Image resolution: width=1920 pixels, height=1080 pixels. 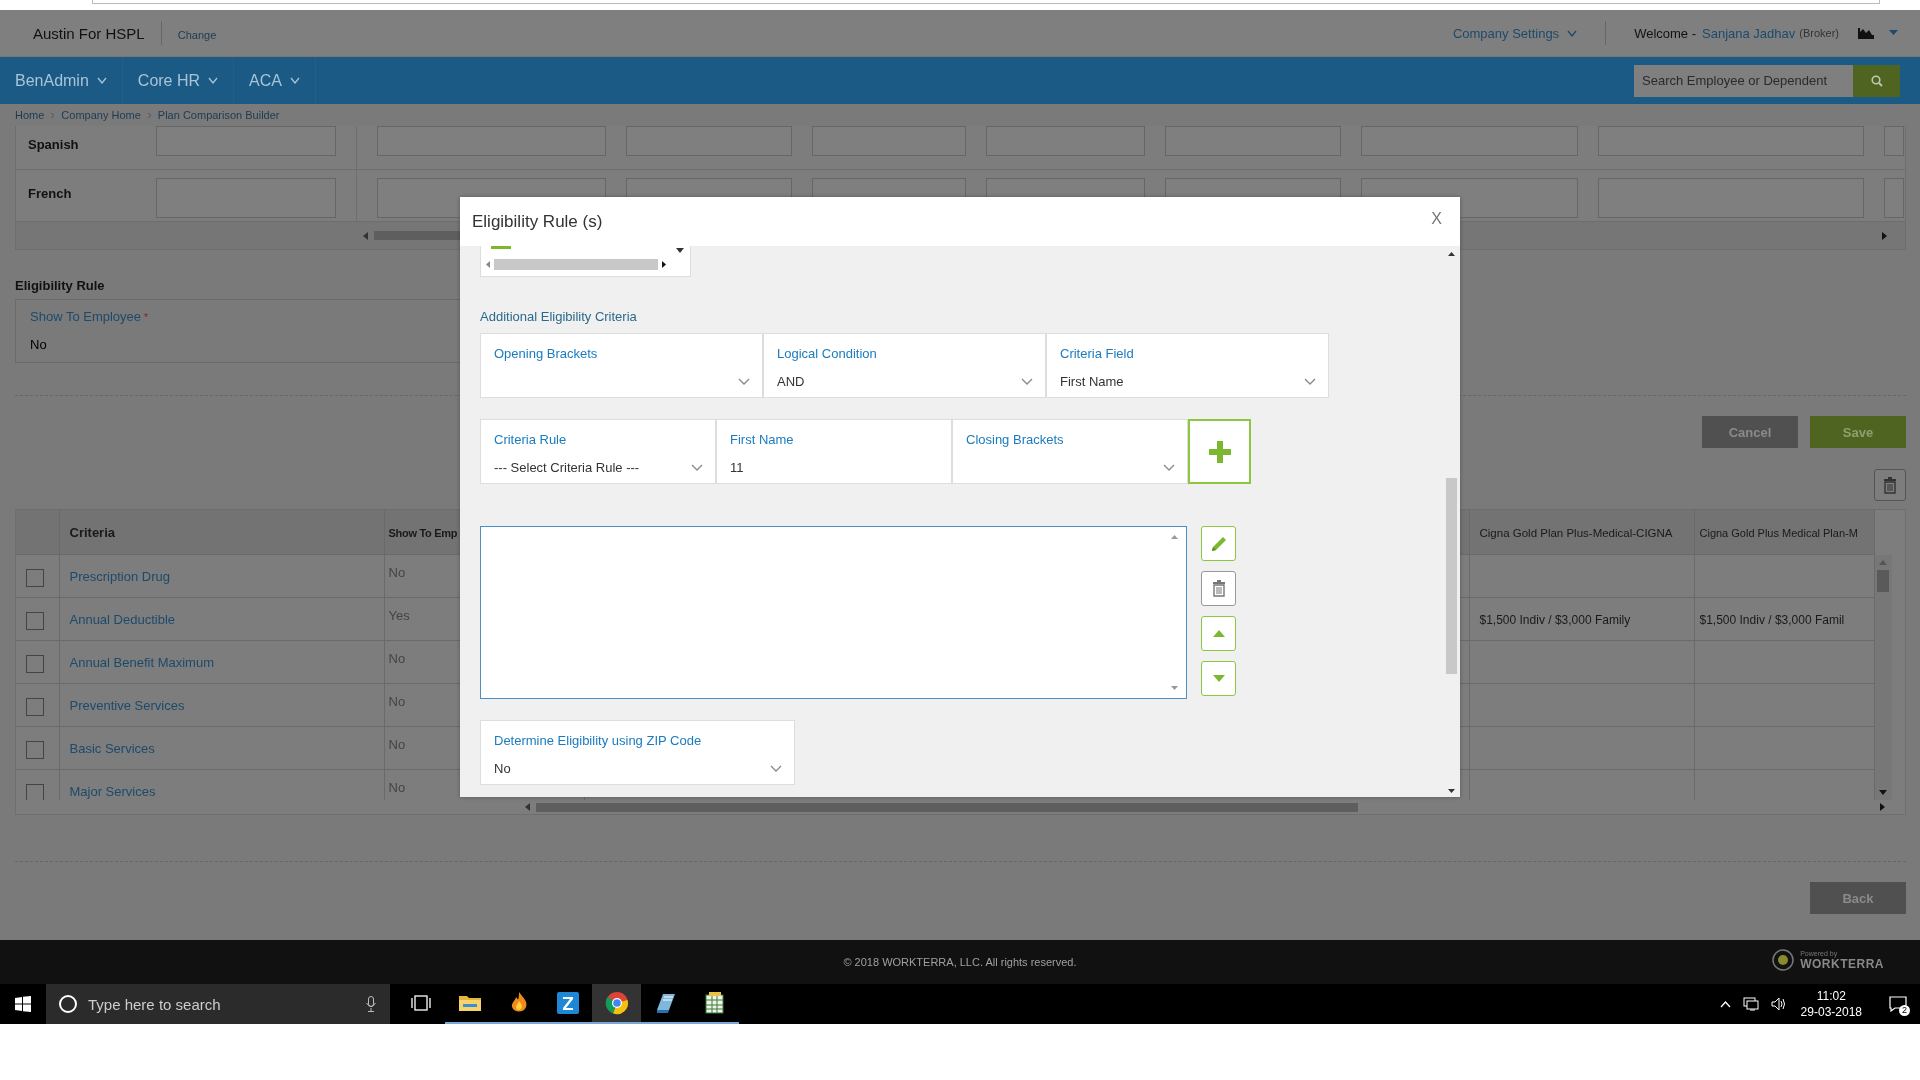 I want to click on column-header: Cigna Gold Plus Medical Plan-M, so click(x=1778, y=532).